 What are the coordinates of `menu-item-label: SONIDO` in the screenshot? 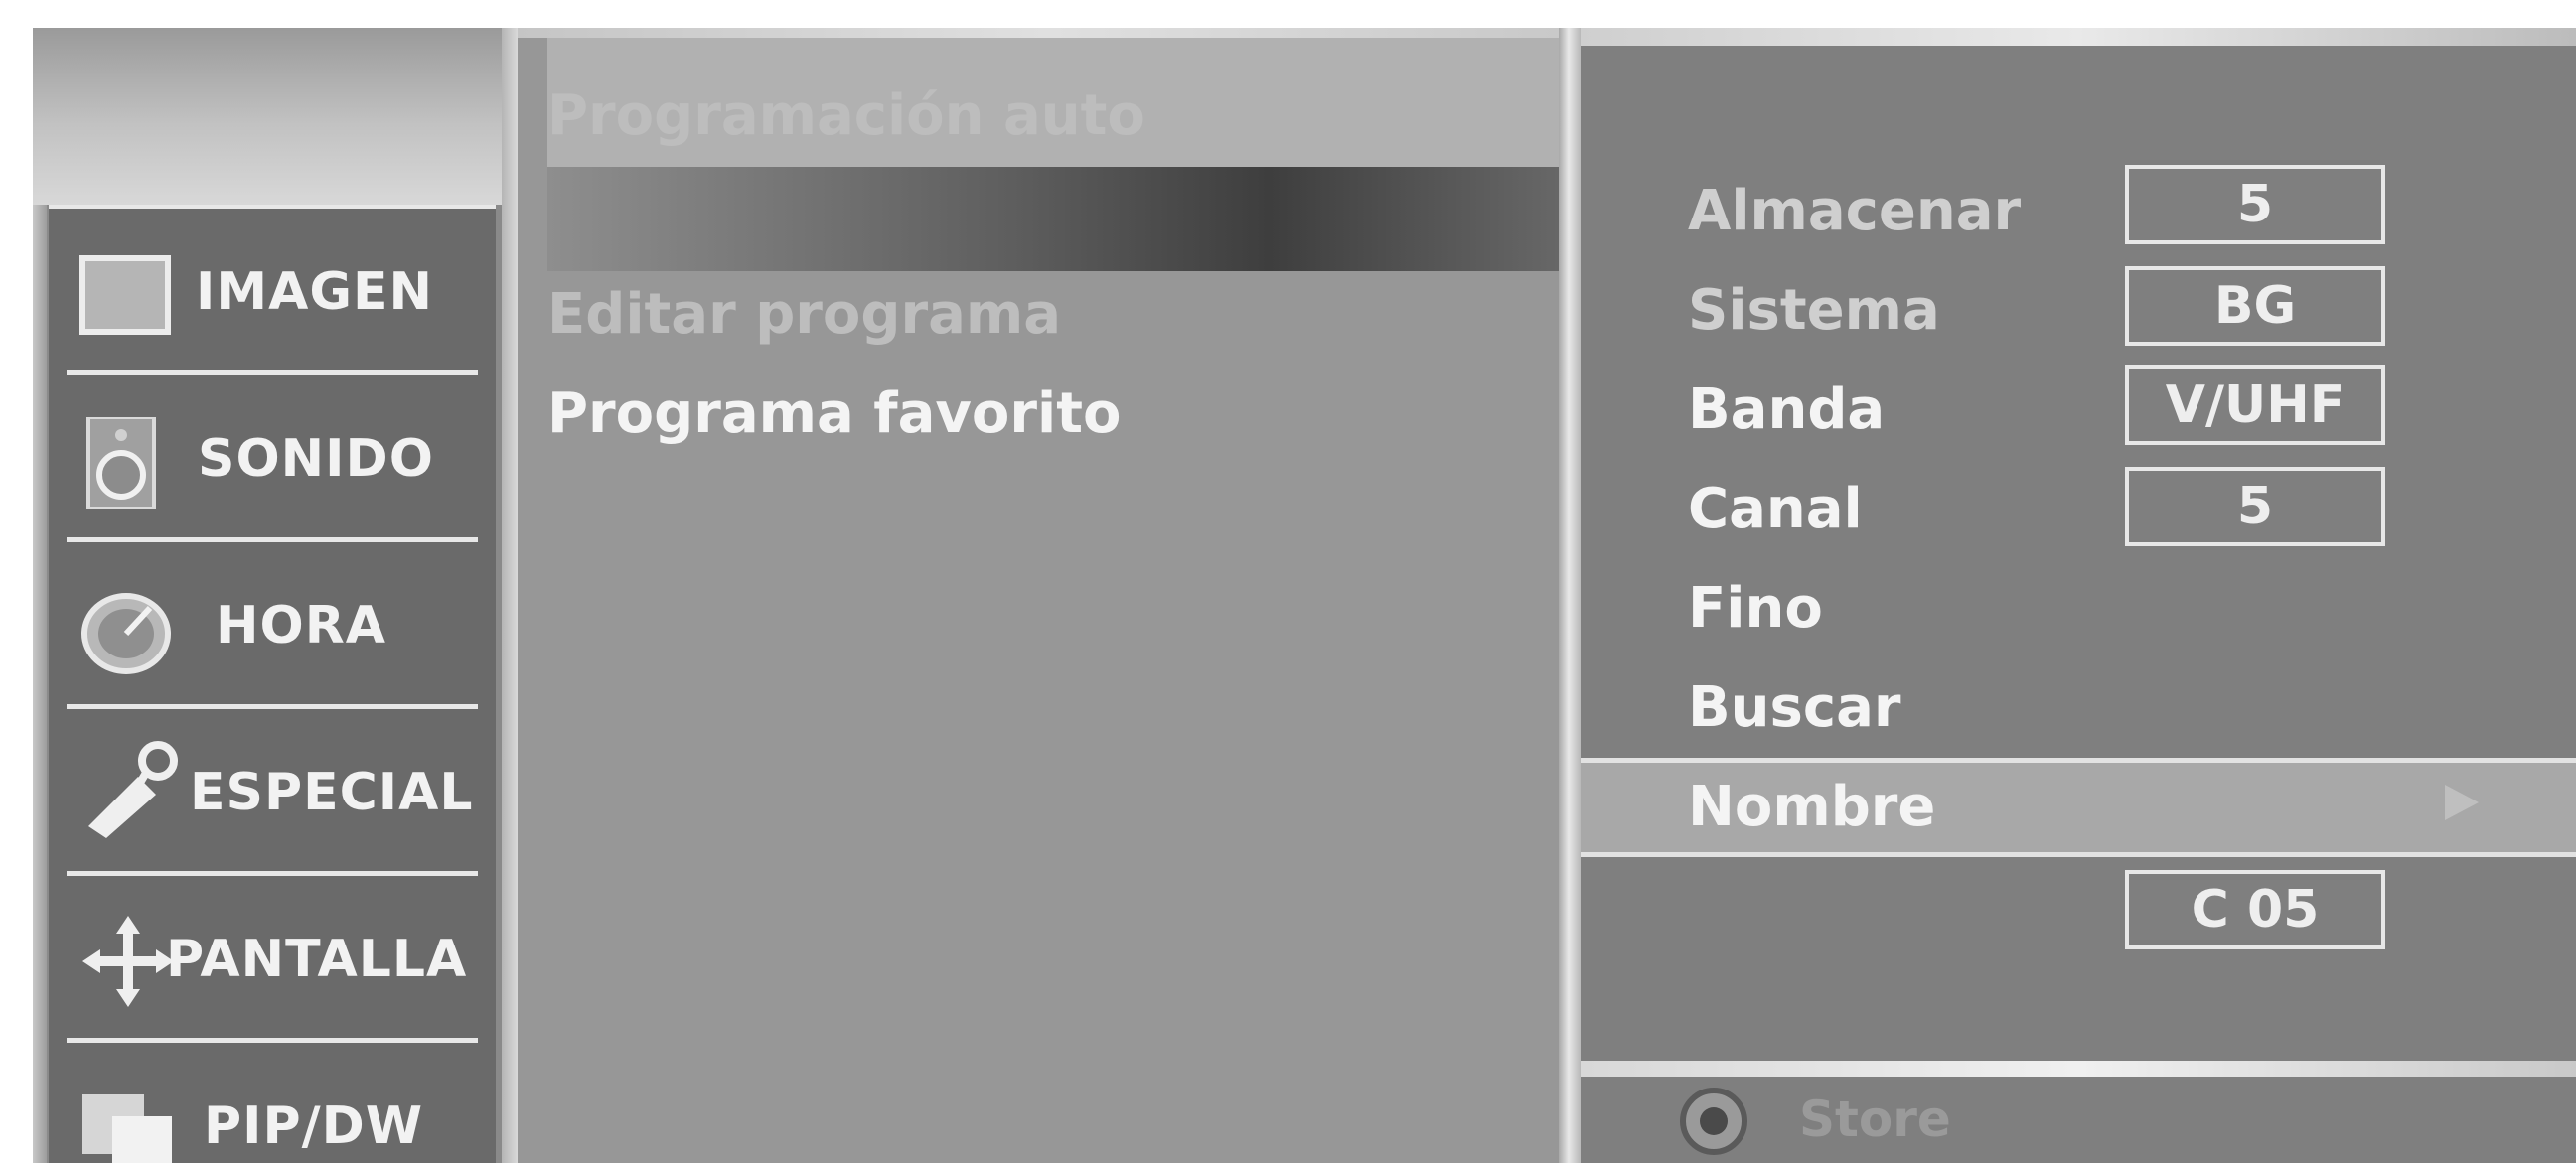 It's located at (316, 459).